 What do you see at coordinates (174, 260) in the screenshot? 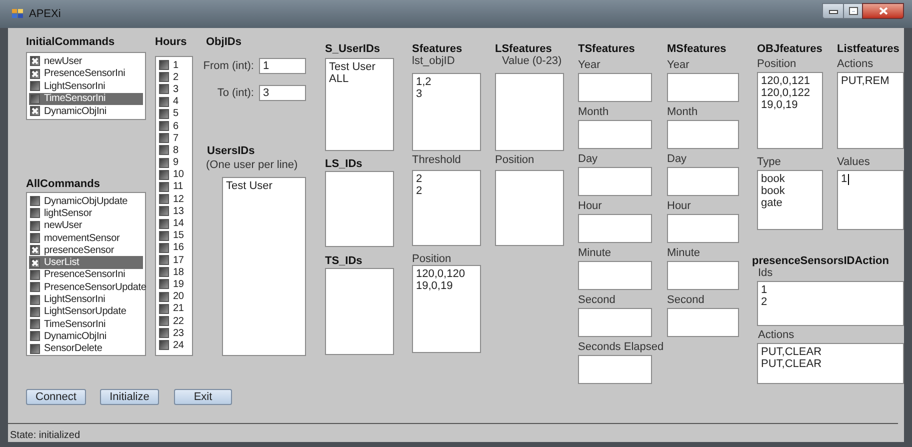
I see `list-item: 17` at bounding box center [174, 260].